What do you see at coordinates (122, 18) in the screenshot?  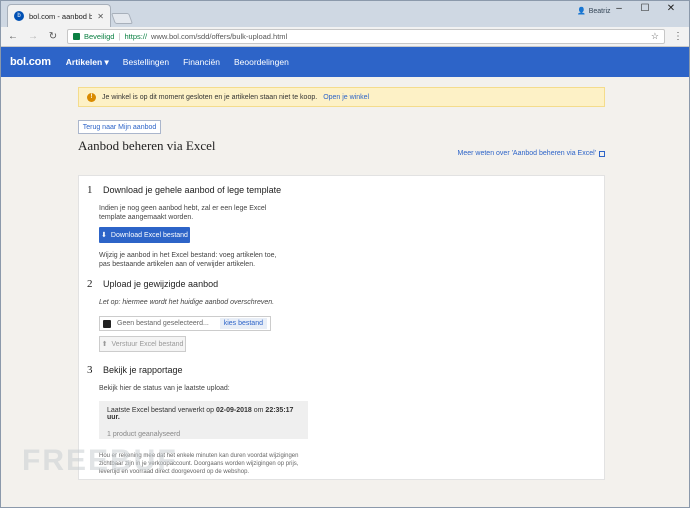 I see `new-tab-button` at bounding box center [122, 18].